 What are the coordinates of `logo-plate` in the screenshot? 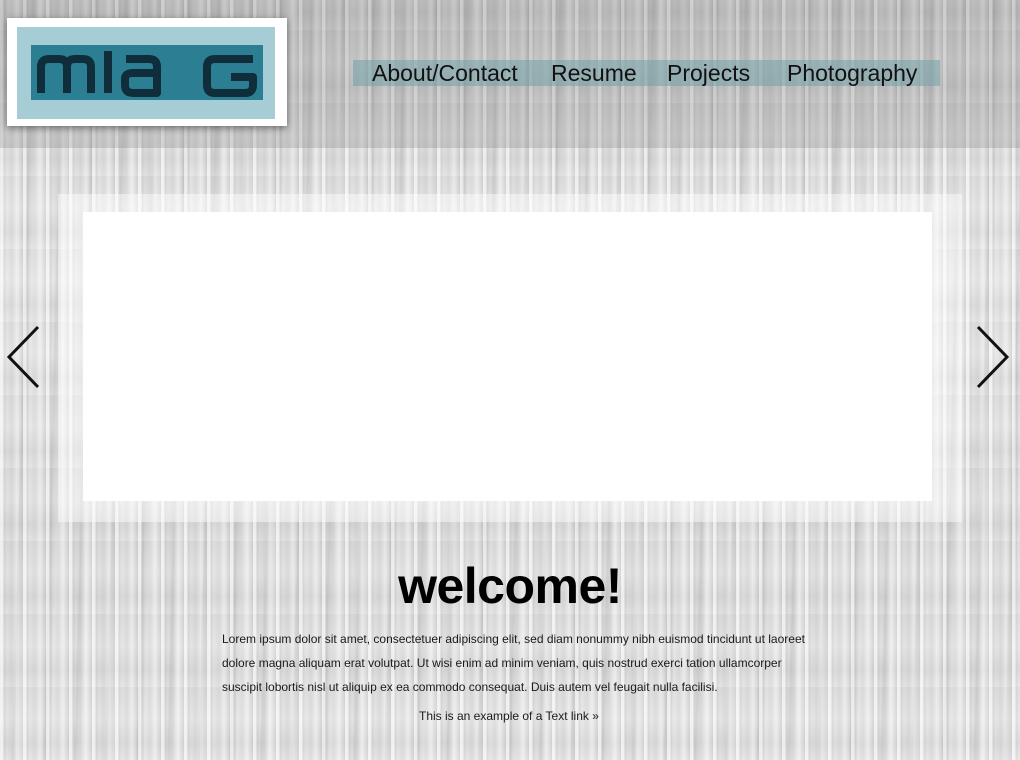 It's located at (147, 72).